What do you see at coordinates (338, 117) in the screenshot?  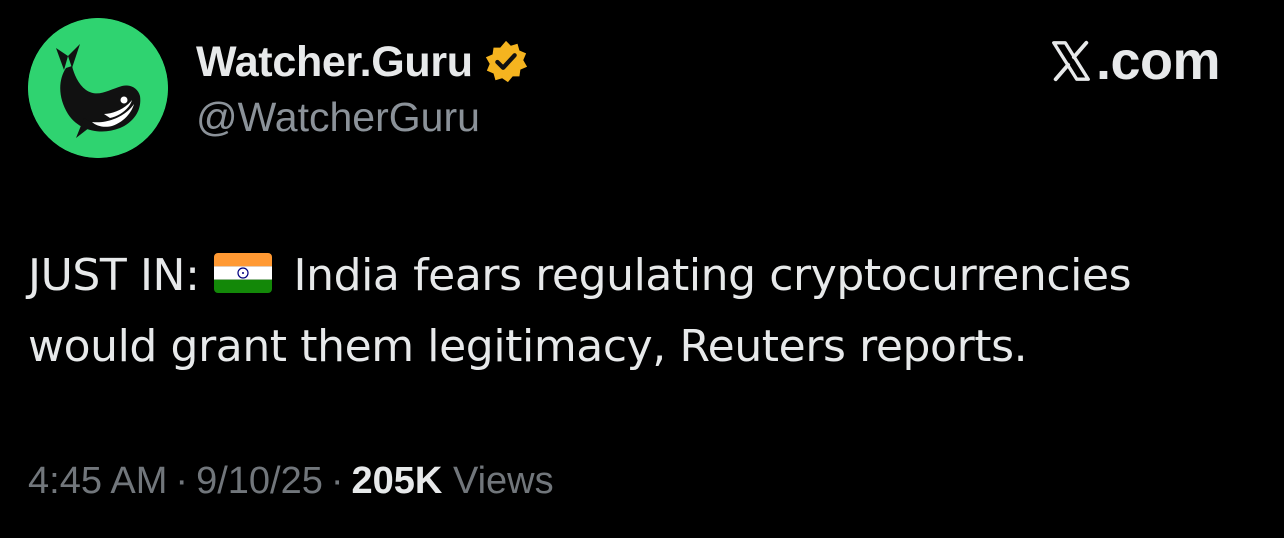 I see `account-handle: @WatcherGuru` at bounding box center [338, 117].